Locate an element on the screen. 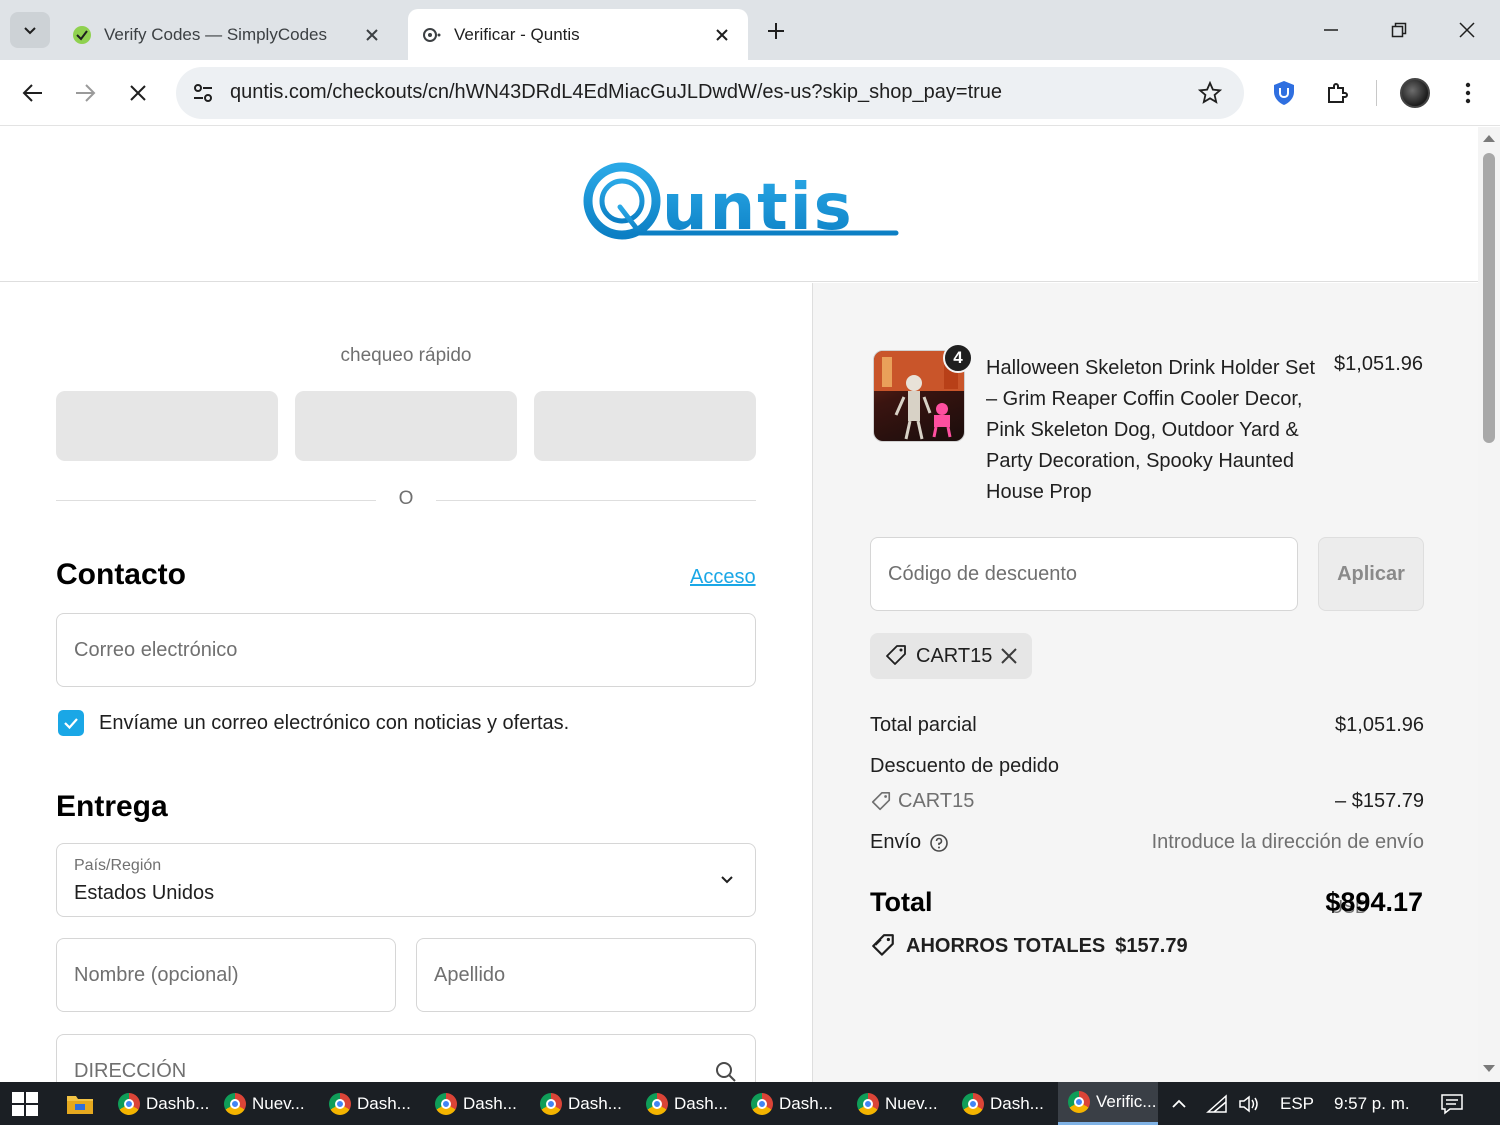 This screenshot has width=1500, height=1125. shipping-value: Introduce la dirección de envío is located at coordinates (1287, 842).